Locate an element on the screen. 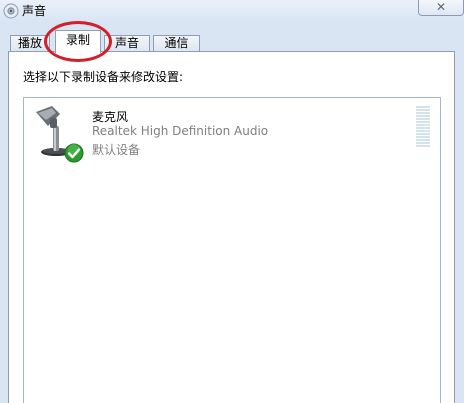 Image resolution: width=464 pixels, height=403 pixels. tab-recording: 录制 is located at coordinates (78, 41).